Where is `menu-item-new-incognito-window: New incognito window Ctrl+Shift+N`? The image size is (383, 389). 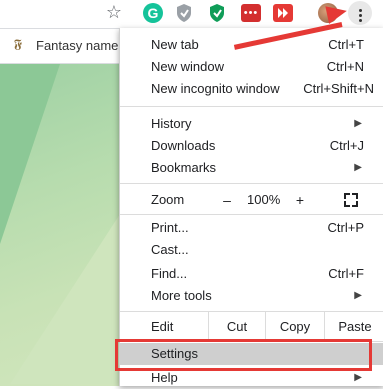 menu-item-new-incognito-window: New incognito window Ctrl+Shift+N is located at coordinates (251, 89).